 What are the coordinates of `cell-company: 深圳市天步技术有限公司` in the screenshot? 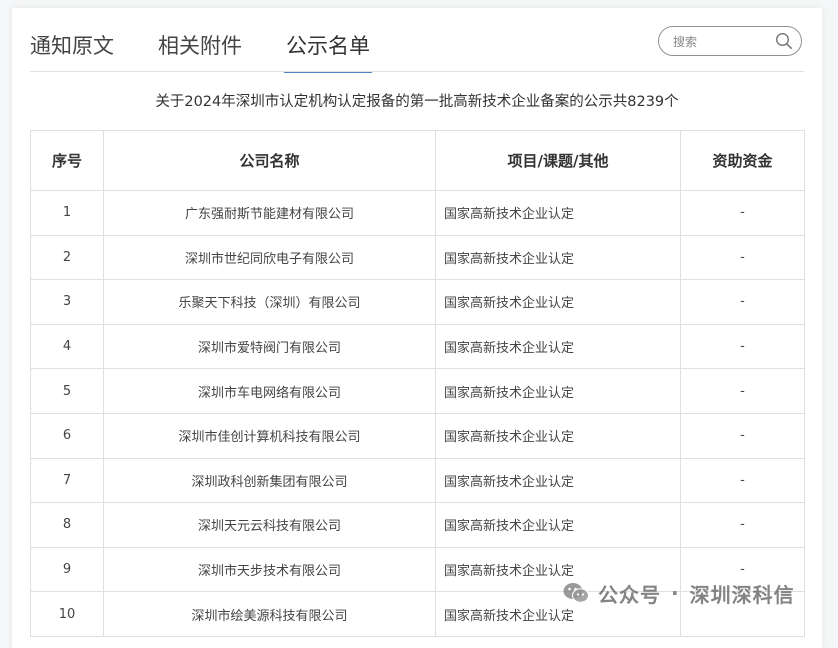 It's located at (269, 569).